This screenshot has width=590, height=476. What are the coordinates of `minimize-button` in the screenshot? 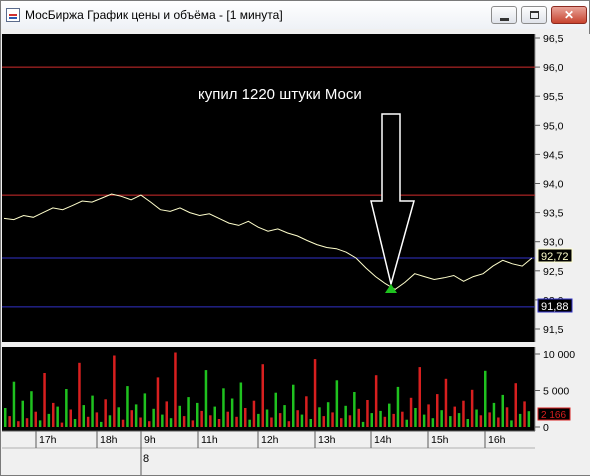 It's located at (504, 15).